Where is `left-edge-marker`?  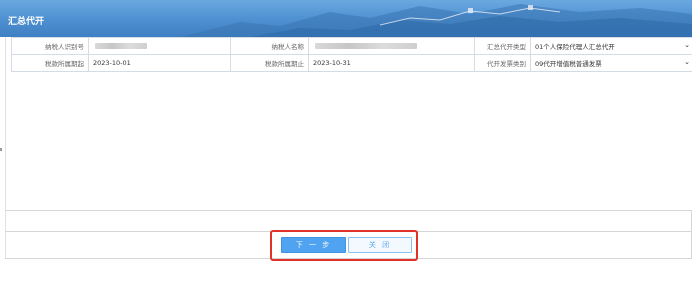
left-edge-marker is located at coordinates (1, 149).